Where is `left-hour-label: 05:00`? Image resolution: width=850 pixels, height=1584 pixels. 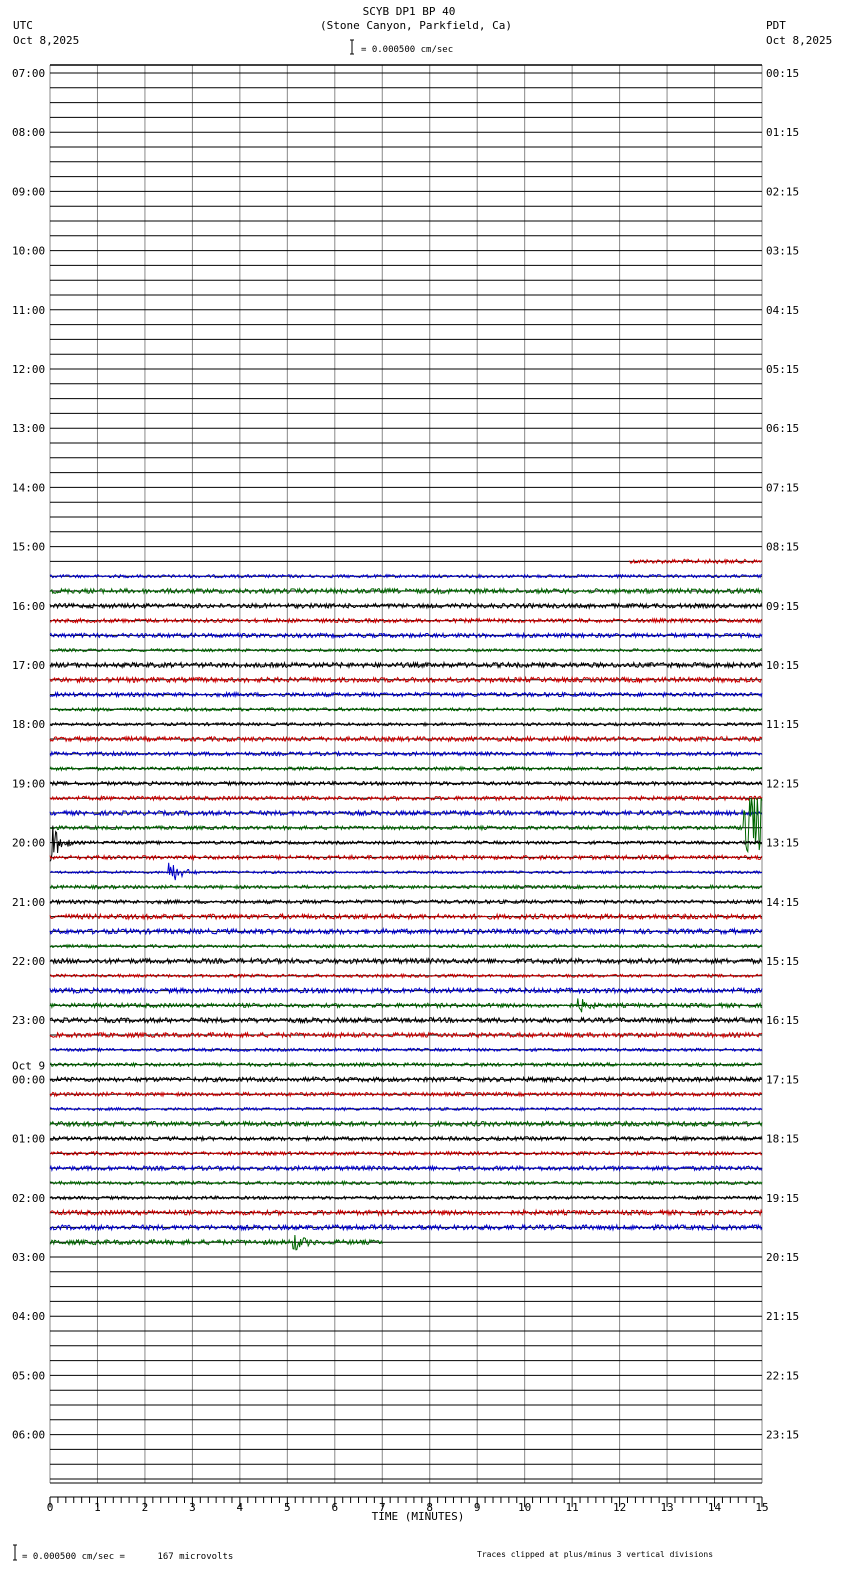 left-hour-label: 05:00 is located at coordinates (28, 1375).